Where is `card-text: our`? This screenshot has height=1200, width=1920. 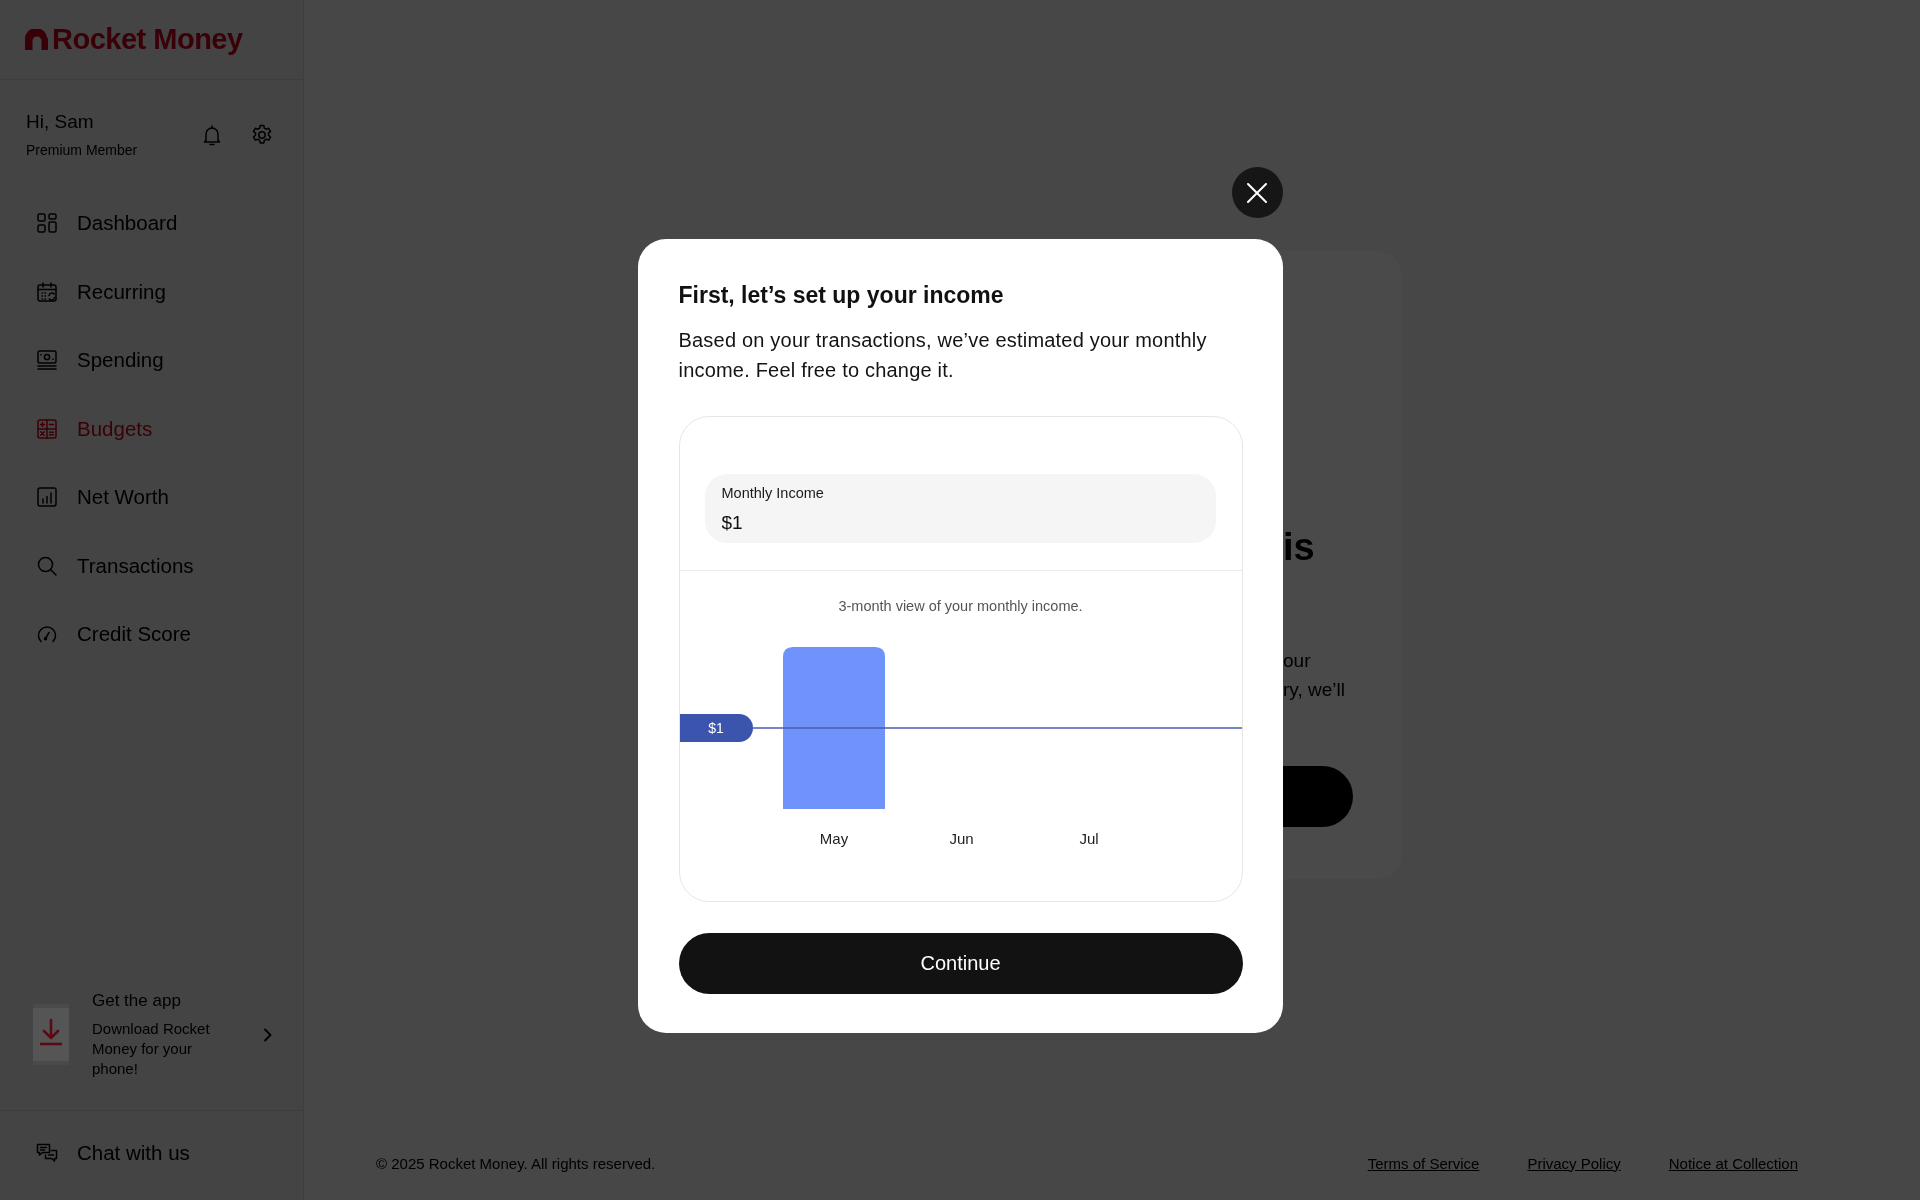 card-text: our is located at coordinates (1297, 661).